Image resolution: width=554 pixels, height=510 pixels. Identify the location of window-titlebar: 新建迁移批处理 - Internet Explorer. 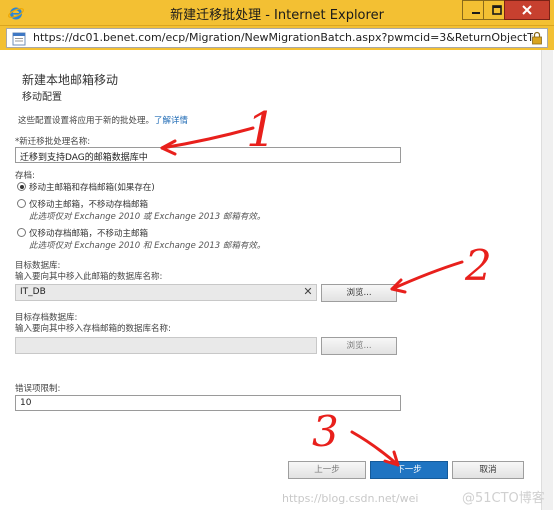
(277, 13).